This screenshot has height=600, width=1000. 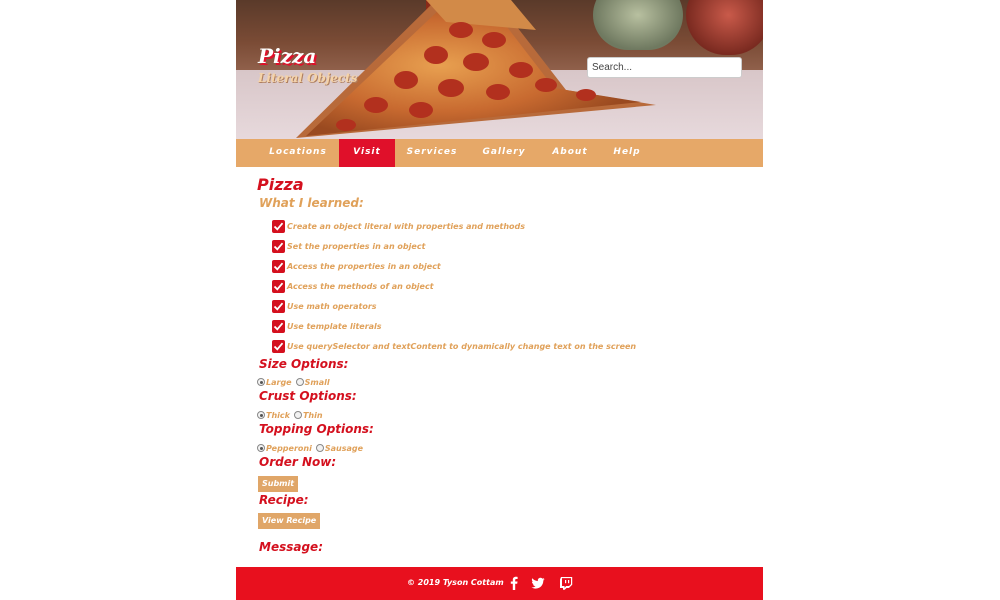 What do you see at coordinates (279, 382) in the screenshot?
I see `size-large-label: Large` at bounding box center [279, 382].